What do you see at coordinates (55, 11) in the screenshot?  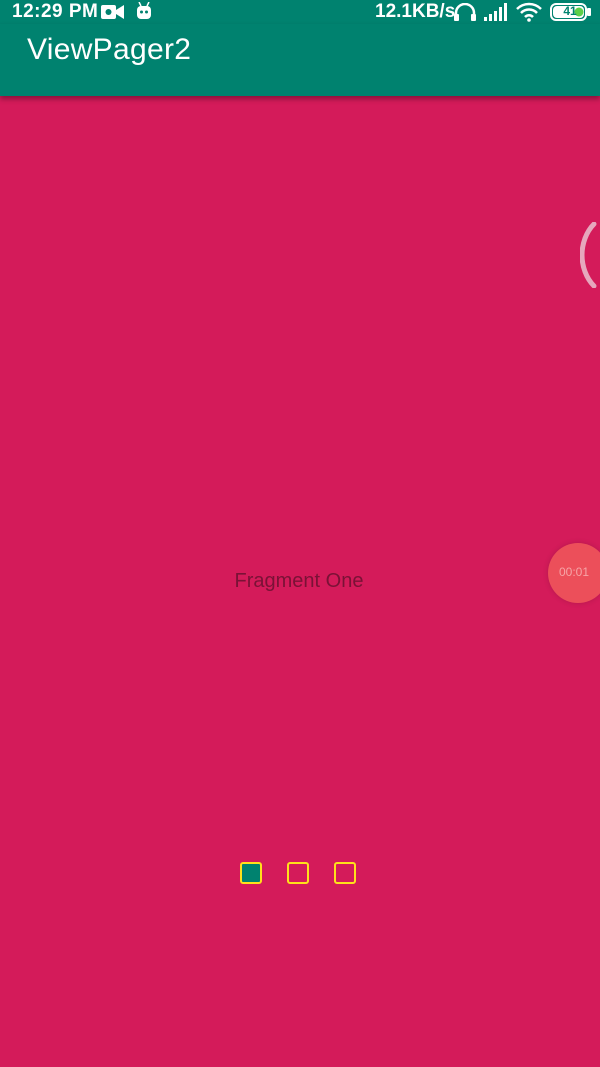 I see `status-time: 12:29 PM` at bounding box center [55, 11].